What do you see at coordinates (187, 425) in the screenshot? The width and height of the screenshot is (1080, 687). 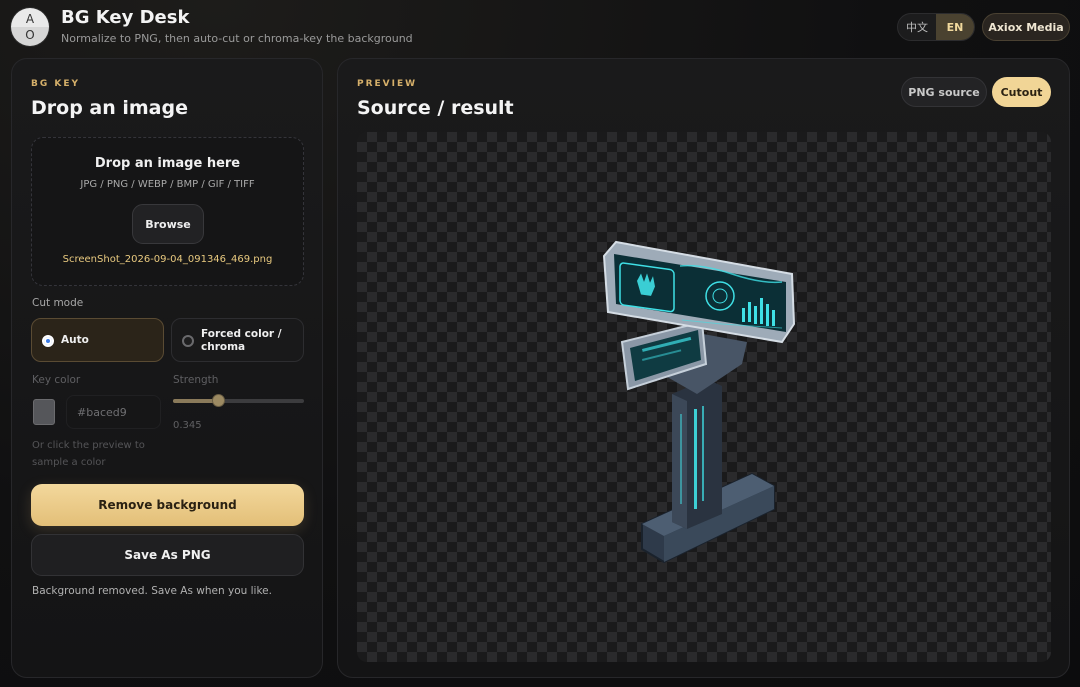 I see `strength-value: 0.345` at bounding box center [187, 425].